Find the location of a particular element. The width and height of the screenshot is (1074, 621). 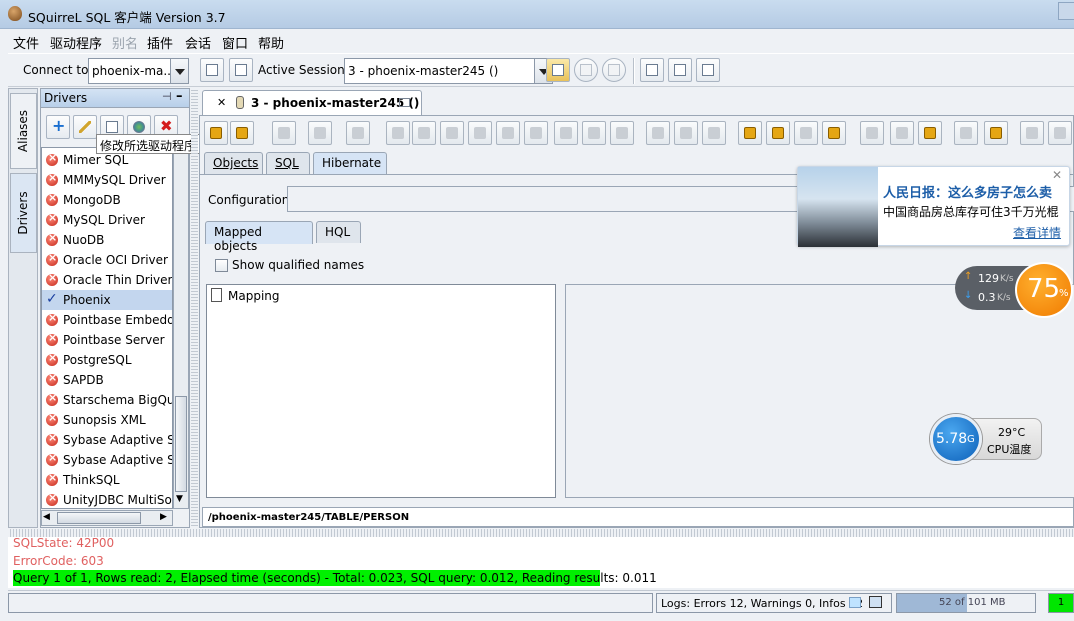

menu-drivers: 驱动程序 is located at coordinates (76, 42).